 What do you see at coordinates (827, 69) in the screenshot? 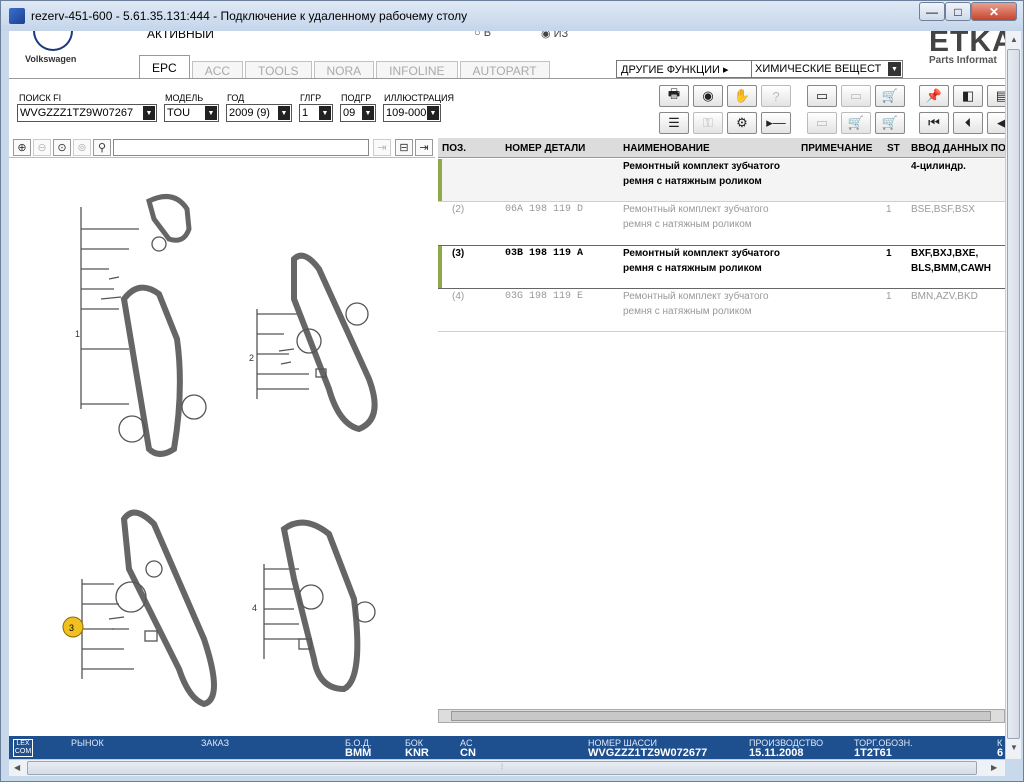
I see `chem-select: ХИМИЧЕСКИЕ ВЕЩЕСТ ▼` at bounding box center [827, 69].